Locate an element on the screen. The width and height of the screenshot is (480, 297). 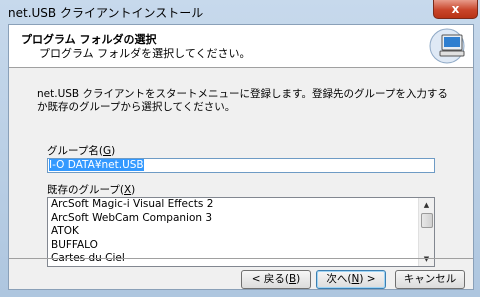
next-button: 次へ(N) > is located at coordinates (351, 279).